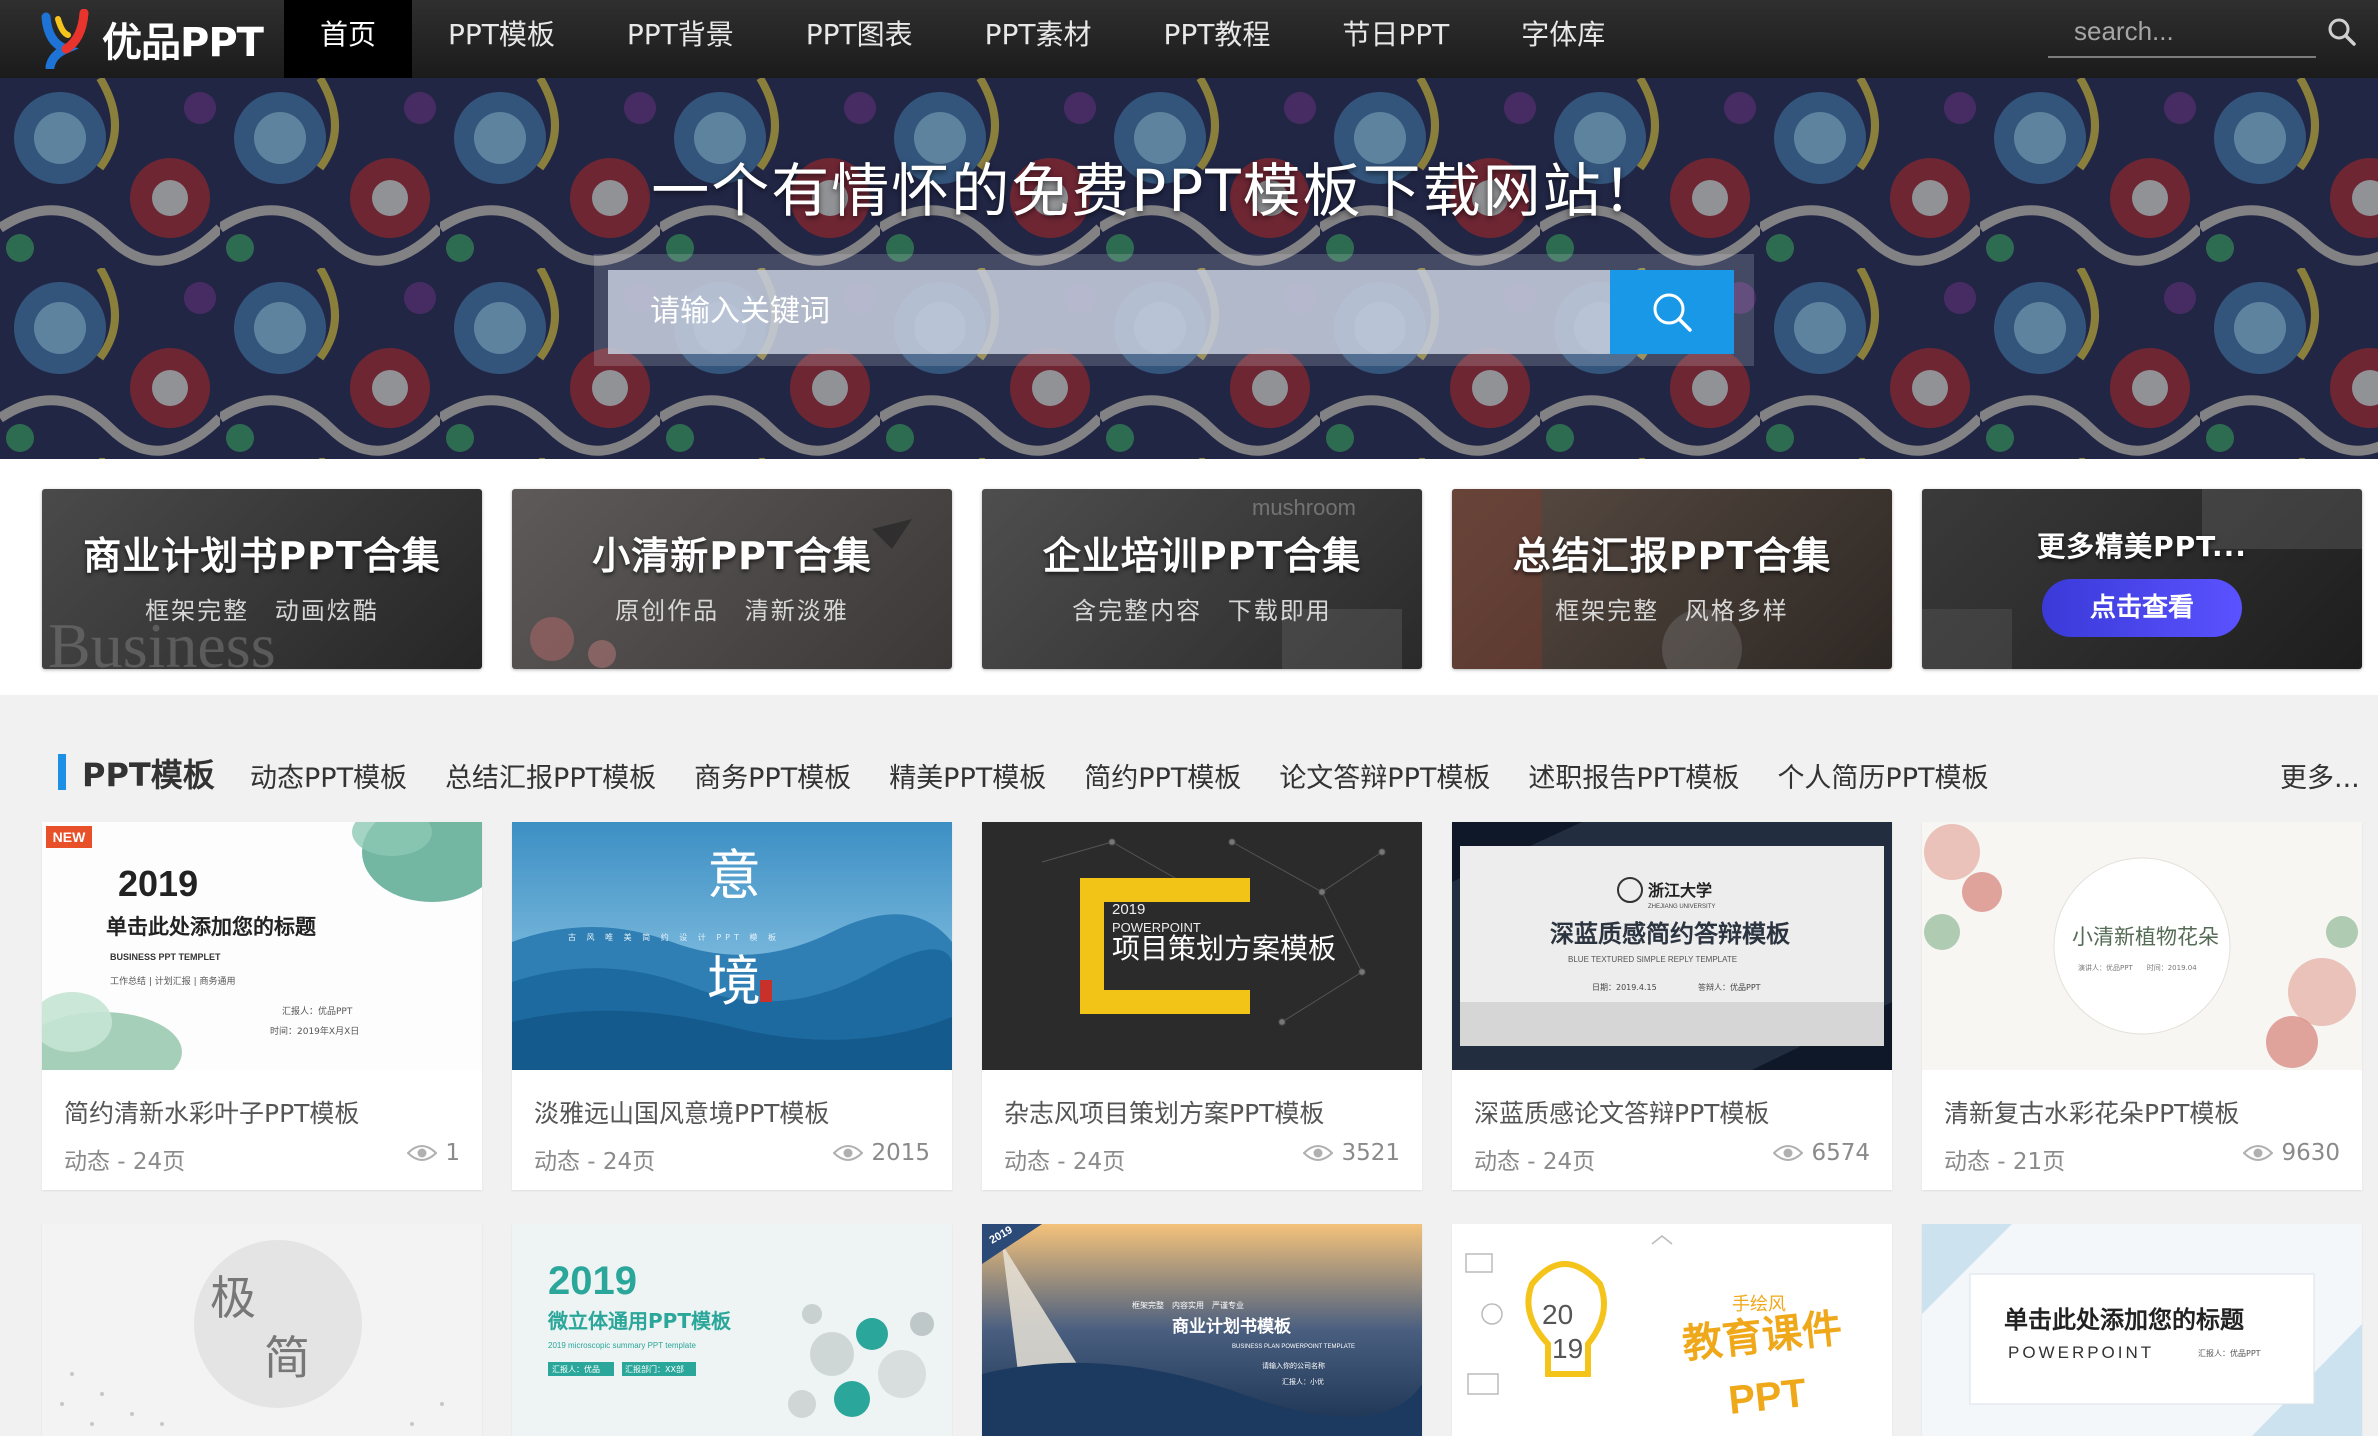 This screenshot has width=2378, height=1436. What do you see at coordinates (967, 775) in the screenshot?
I see `category-link-exquisite: 精美PPT模板` at bounding box center [967, 775].